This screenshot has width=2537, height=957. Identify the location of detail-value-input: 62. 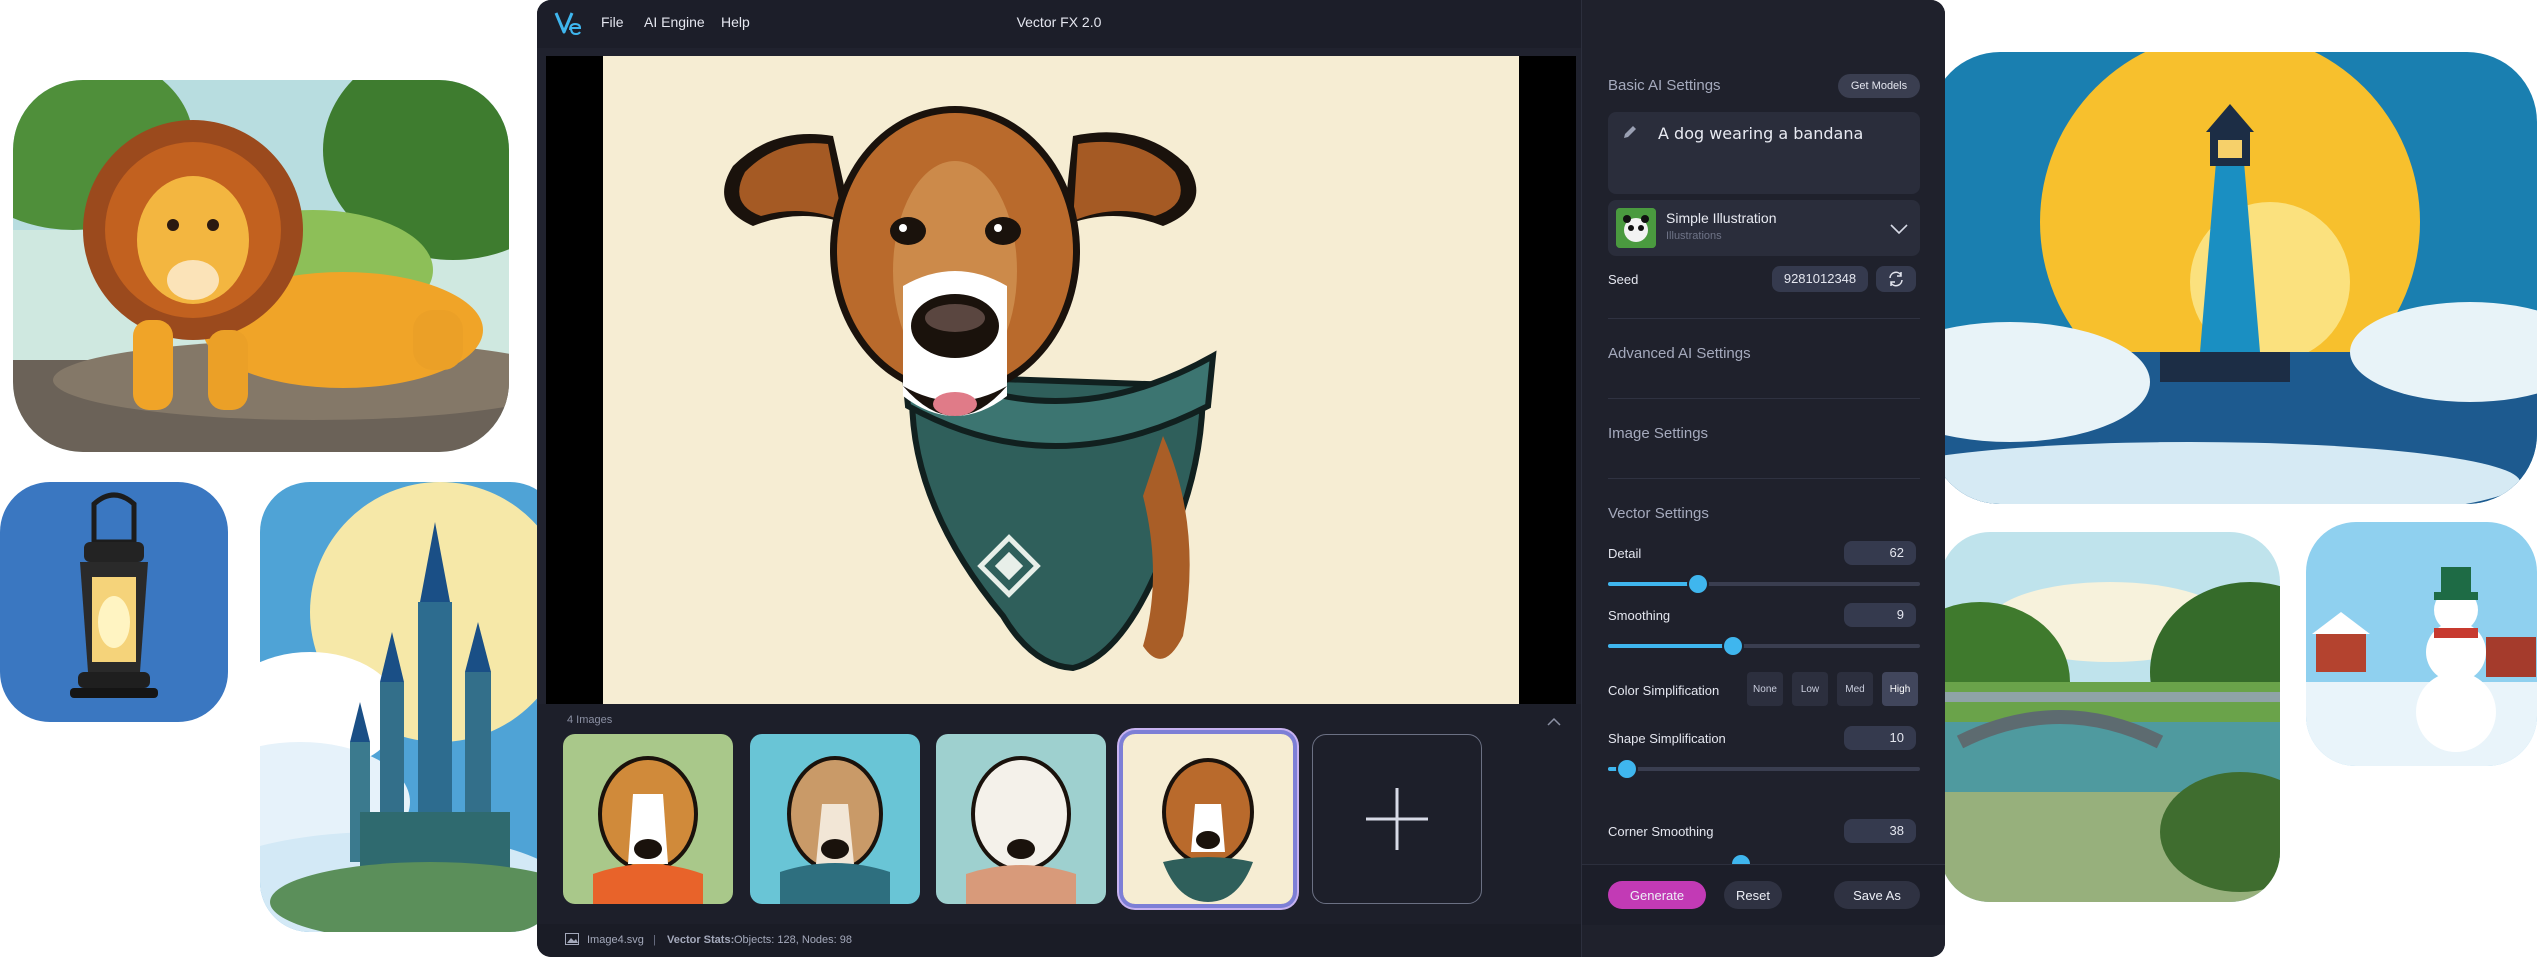
(1880, 553).